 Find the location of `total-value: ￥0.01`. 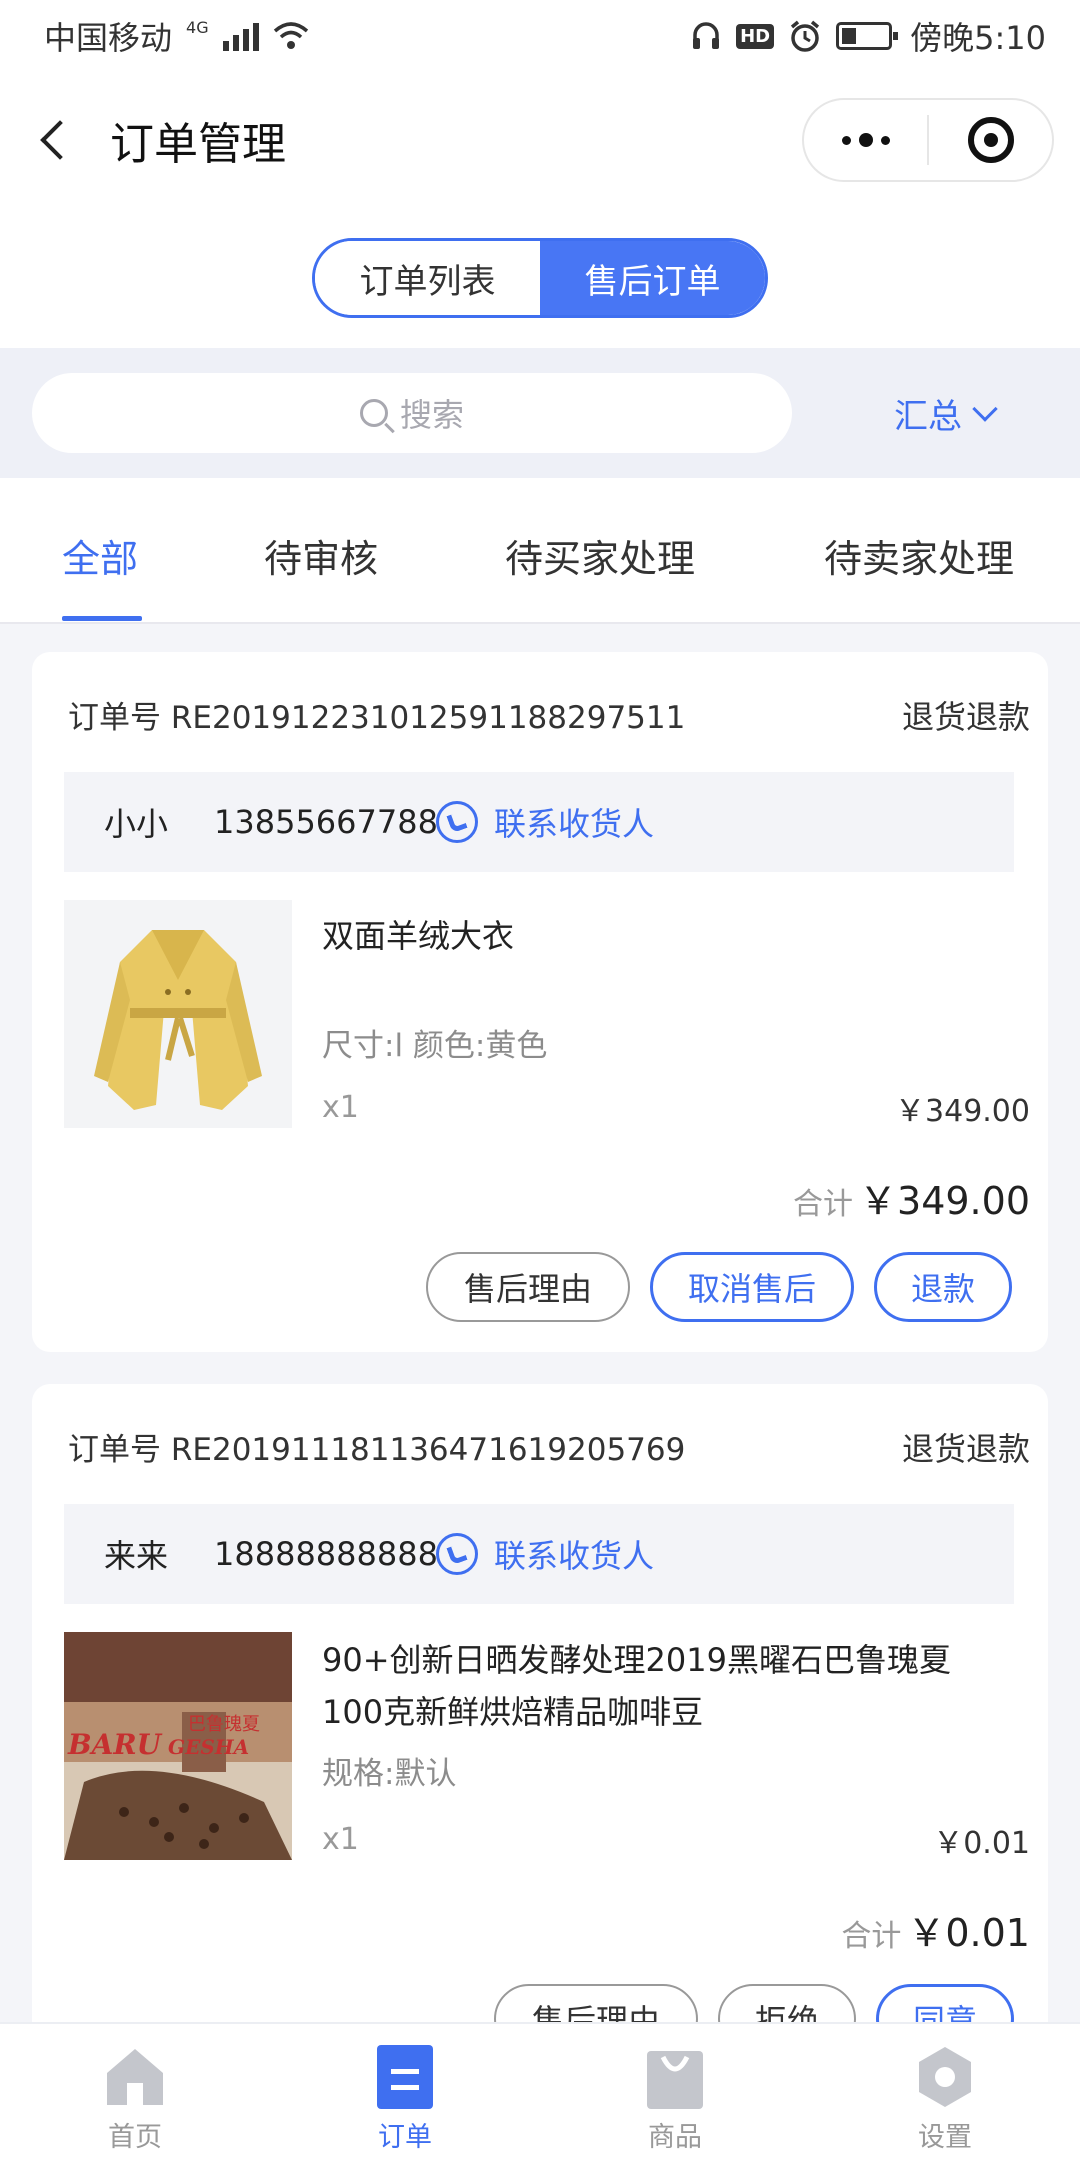

total-value: ￥0.01 is located at coordinates (968, 1933).